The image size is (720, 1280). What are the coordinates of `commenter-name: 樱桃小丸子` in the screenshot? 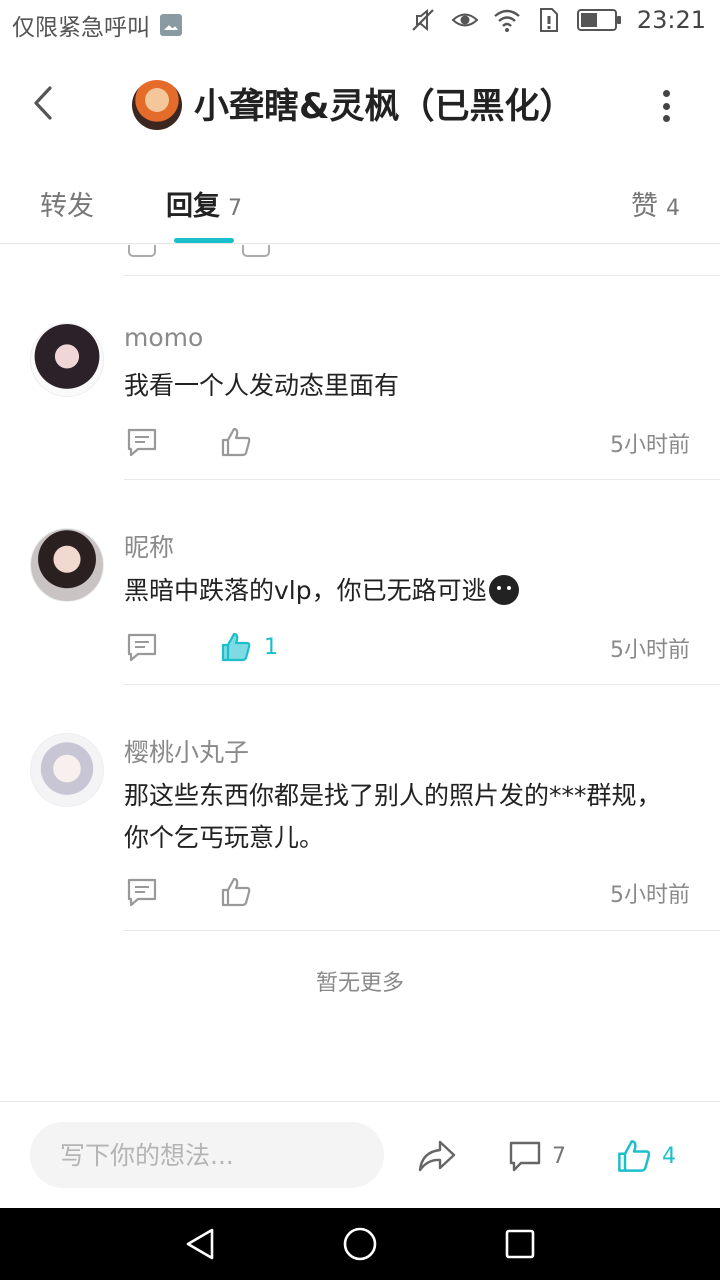 It's located at (186, 751).